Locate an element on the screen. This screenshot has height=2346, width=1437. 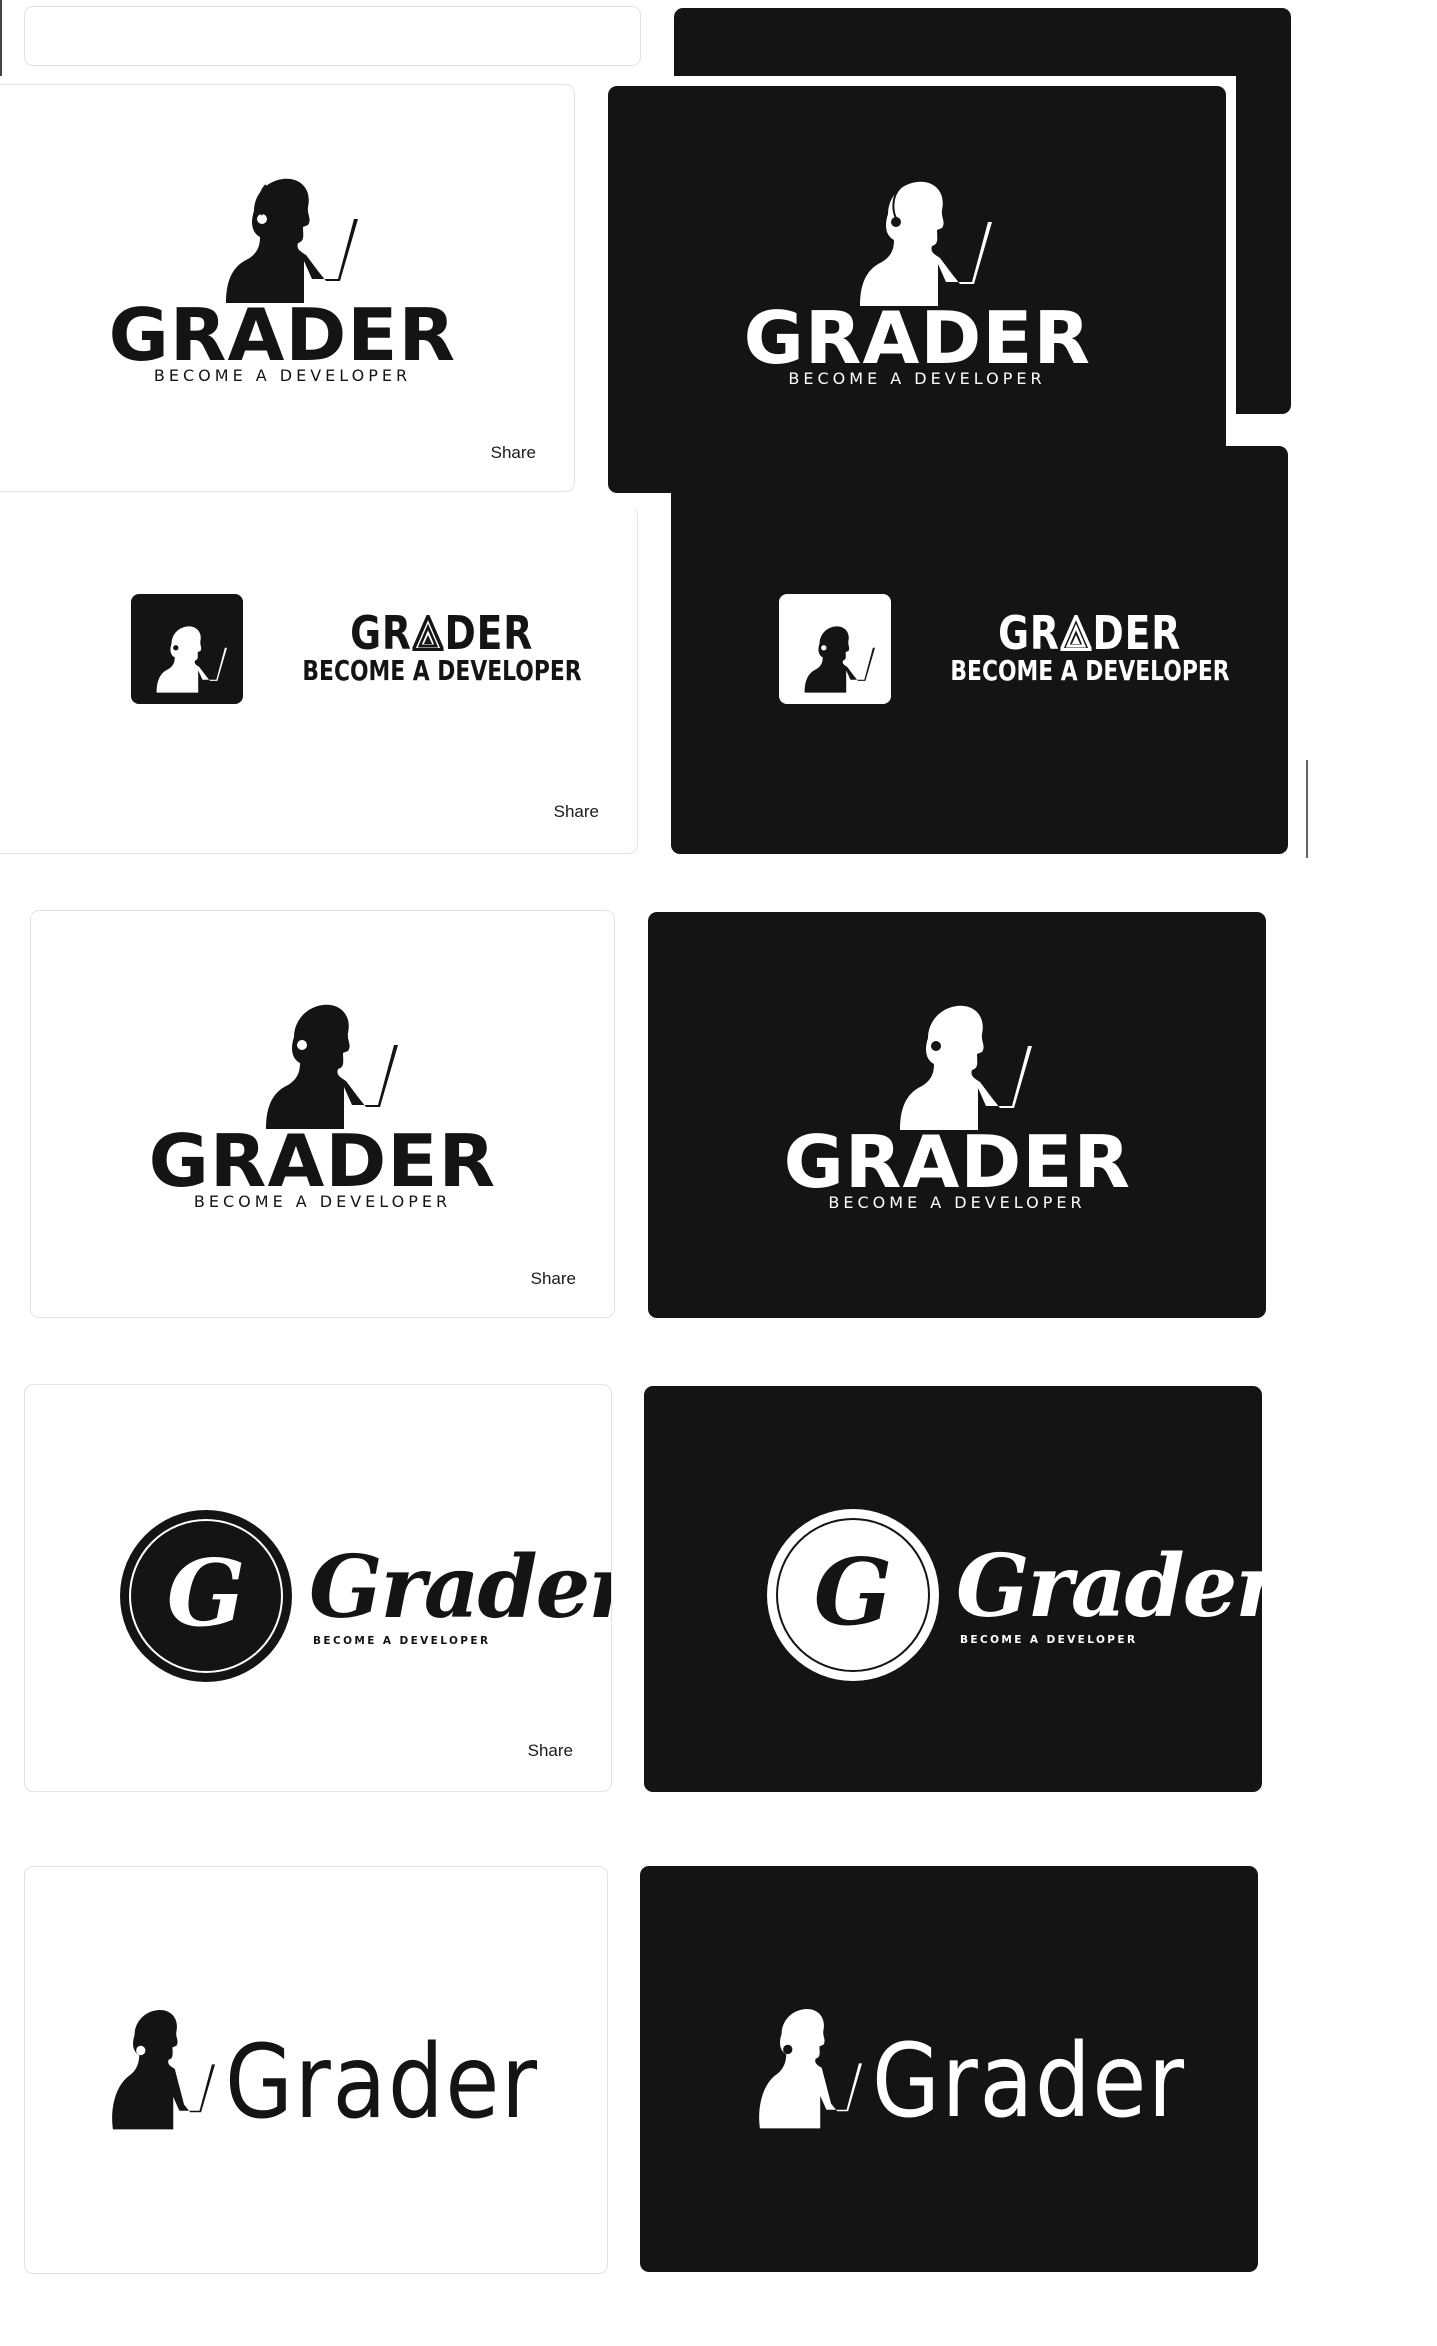
logo-card-1-dark: GRADER BECOME A DEVELOPER is located at coordinates (917, 289).